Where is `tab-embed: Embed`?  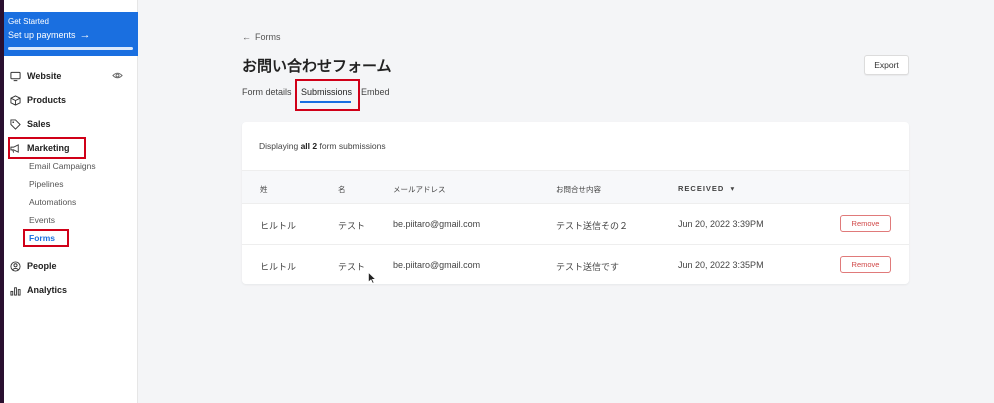 tab-embed: Embed is located at coordinates (375, 92).